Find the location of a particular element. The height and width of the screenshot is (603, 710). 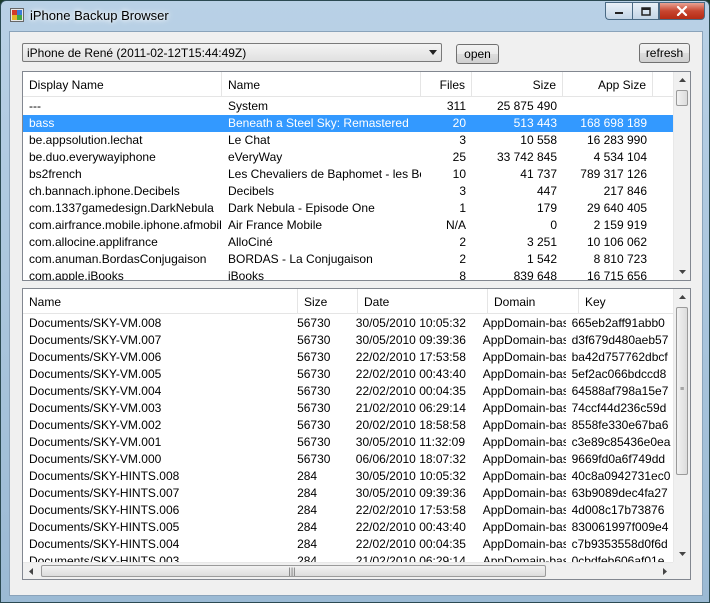

app-row: com.apple.iBooks iBooks 8 839 648 16 715 656 is located at coordinates (348, 274).